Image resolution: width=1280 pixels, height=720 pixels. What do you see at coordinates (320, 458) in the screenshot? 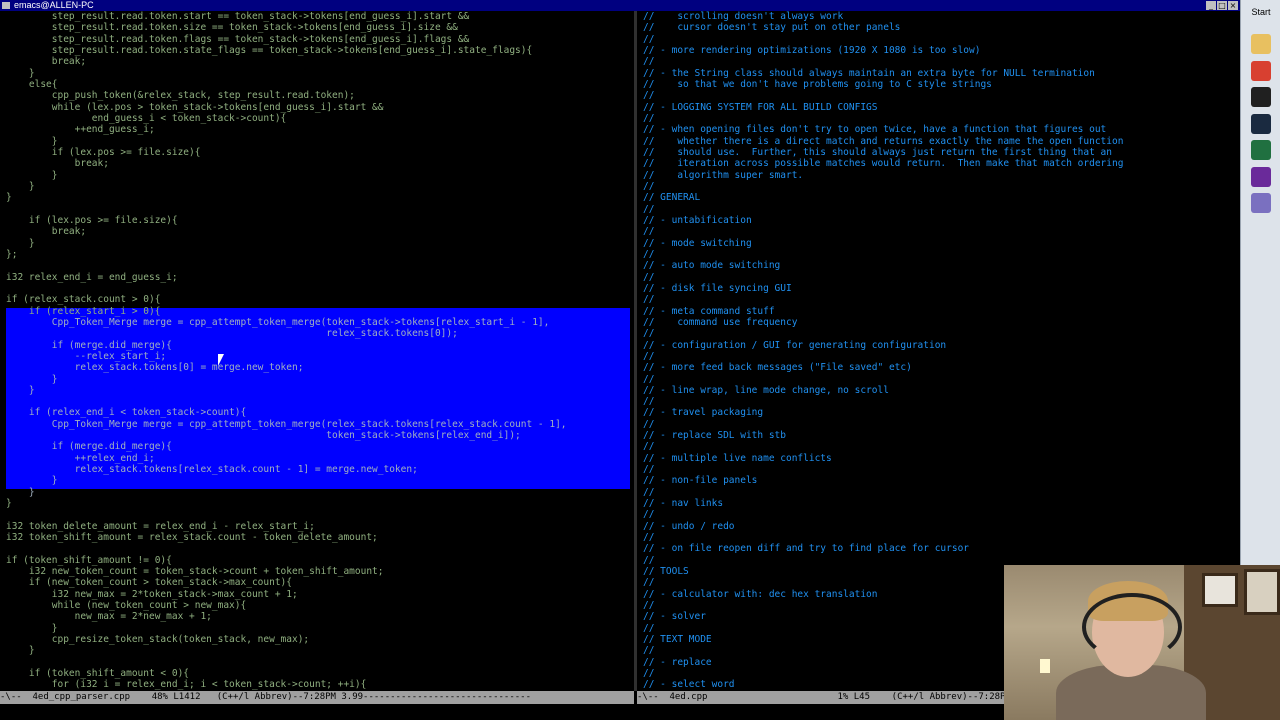
I see `code-line: ++relex_end_i;` at bounding box center [320, 458].